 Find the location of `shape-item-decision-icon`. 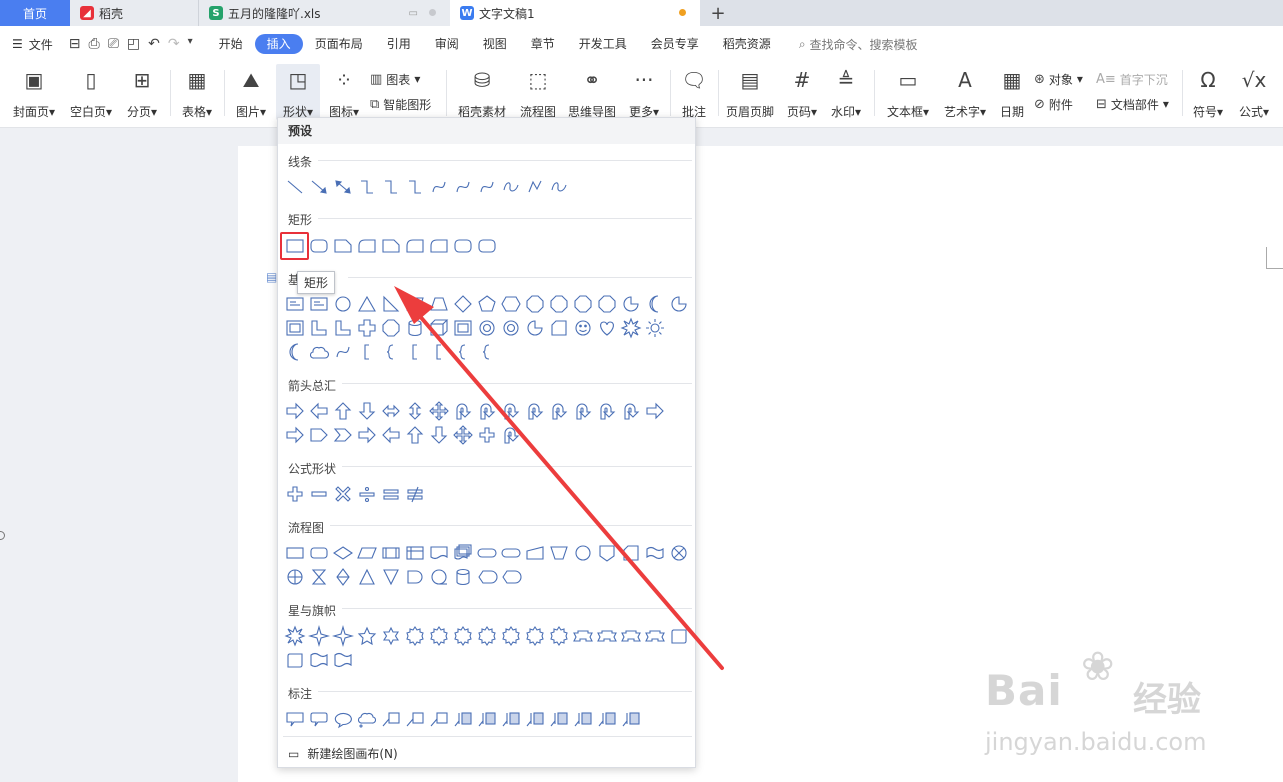

shape-item-decision-icon is located at coordinates (343, 553).